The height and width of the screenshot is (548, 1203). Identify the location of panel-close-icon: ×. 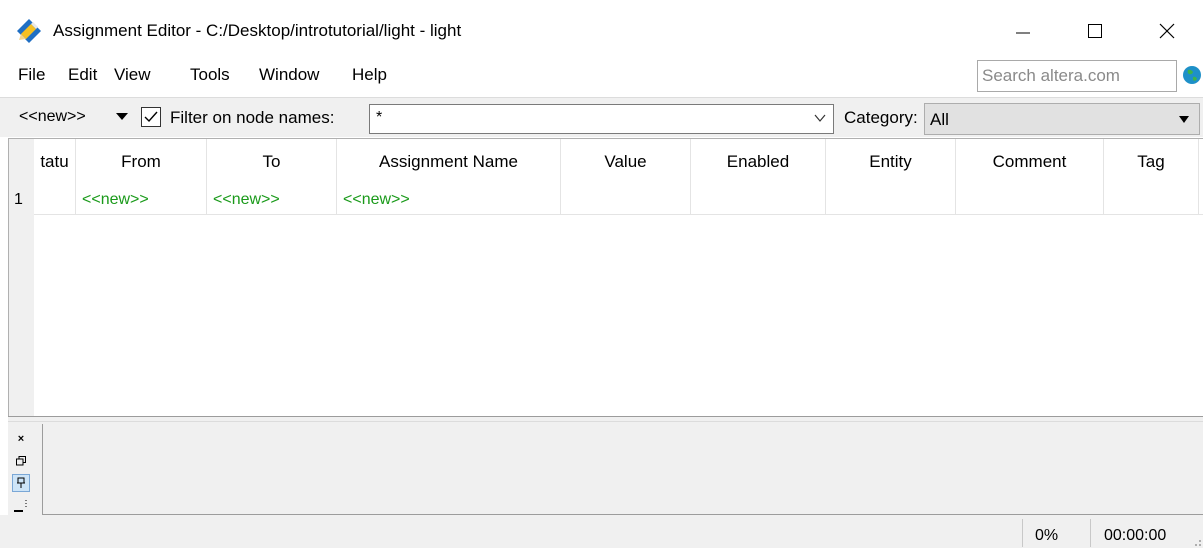
(21, 439).